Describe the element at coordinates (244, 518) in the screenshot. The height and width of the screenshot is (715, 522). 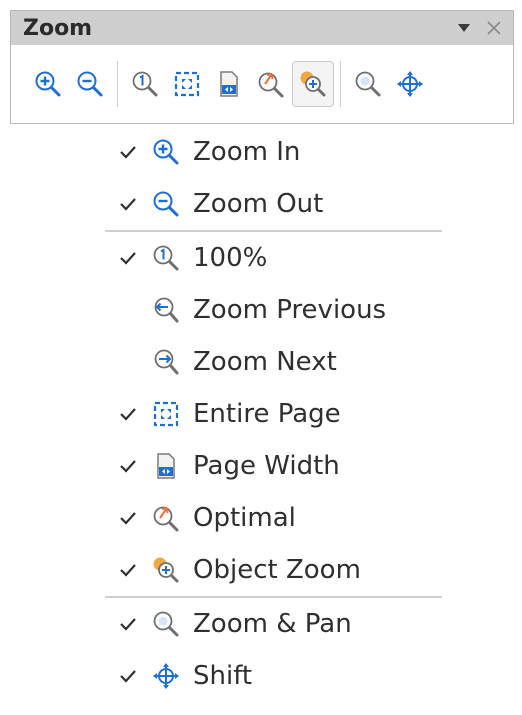
I see `menu-item-label: Optimal` at that location.